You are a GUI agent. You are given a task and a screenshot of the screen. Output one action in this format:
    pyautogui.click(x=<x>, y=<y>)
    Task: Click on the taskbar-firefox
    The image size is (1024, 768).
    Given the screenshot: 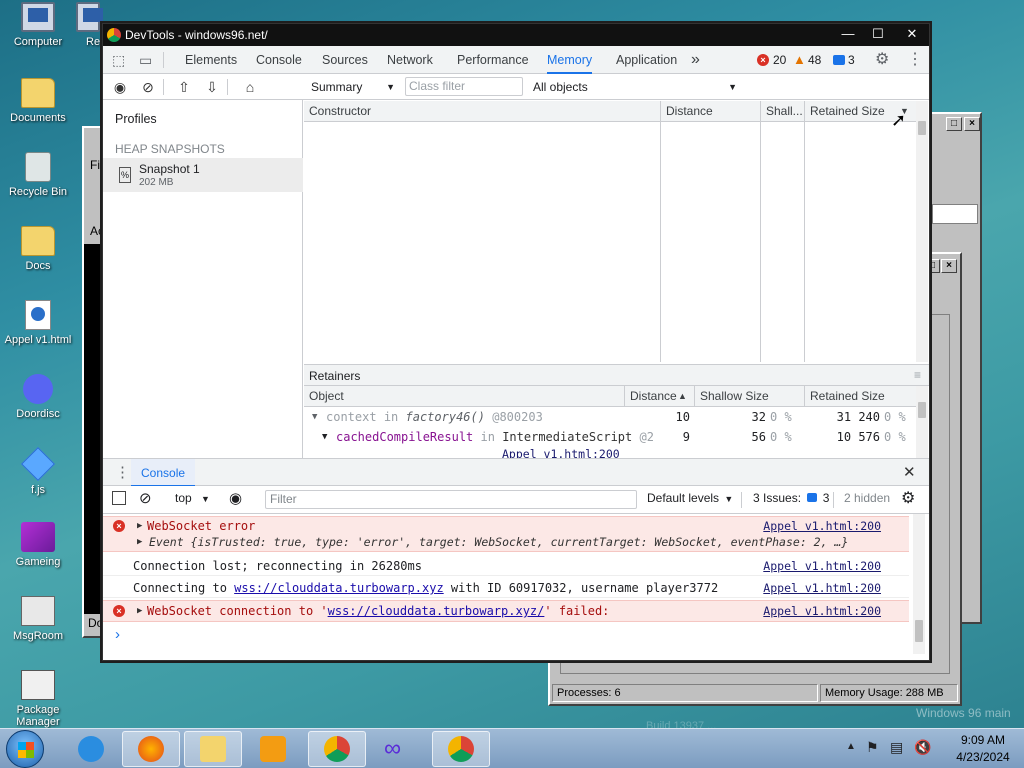 What is the action you would take?
    pyautogui.click(x=151, y=749)
    